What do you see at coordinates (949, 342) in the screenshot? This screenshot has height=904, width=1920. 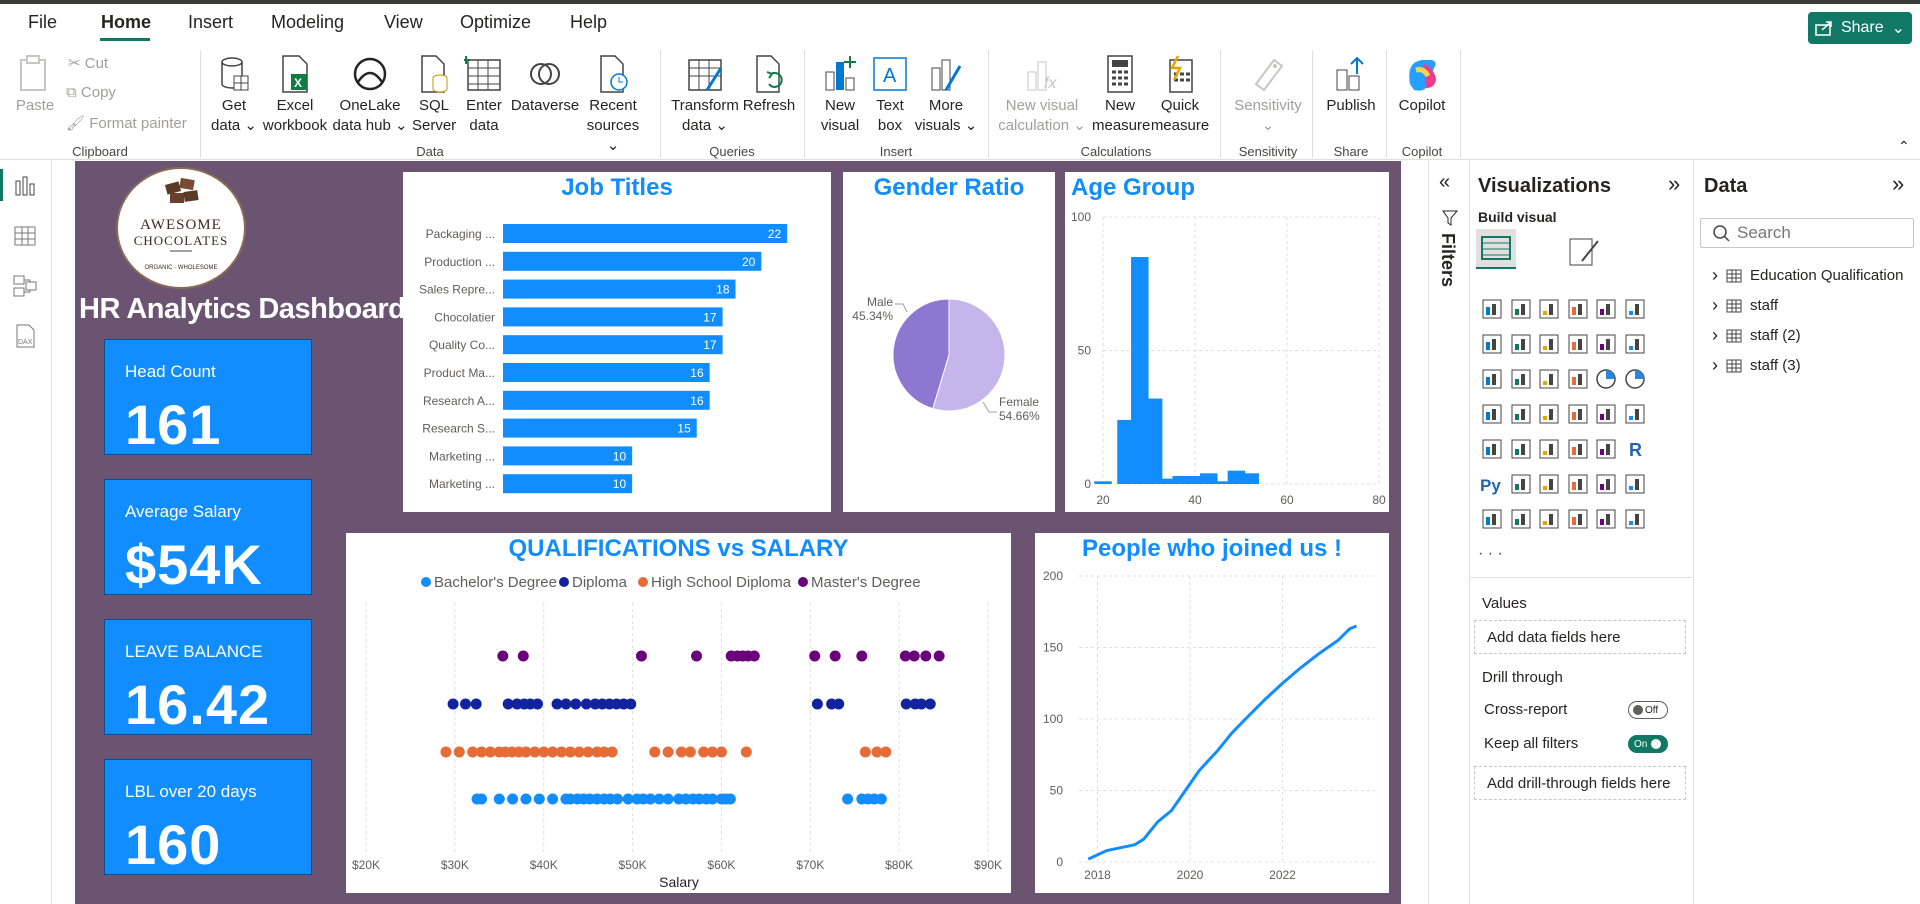 I see `gender-ratio-visual: Gender Ratio Male 45.34% Female 54.66%` at bounding box center [949, 342].